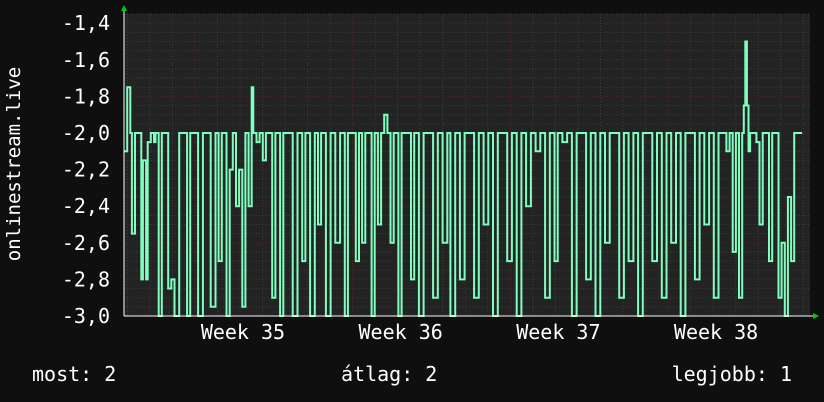  I want to click on y-axis-title: onlinestream.live, so click(14, 164).